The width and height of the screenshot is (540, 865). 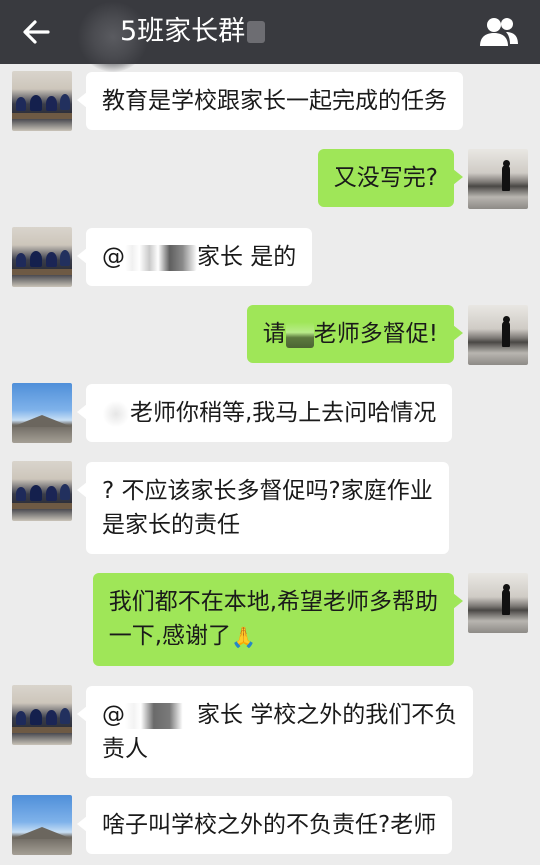 What do you see at coordinates (247, 257) in the screenshot?
I see `message-text: 家长 是的` at bounding box center [247, 257].